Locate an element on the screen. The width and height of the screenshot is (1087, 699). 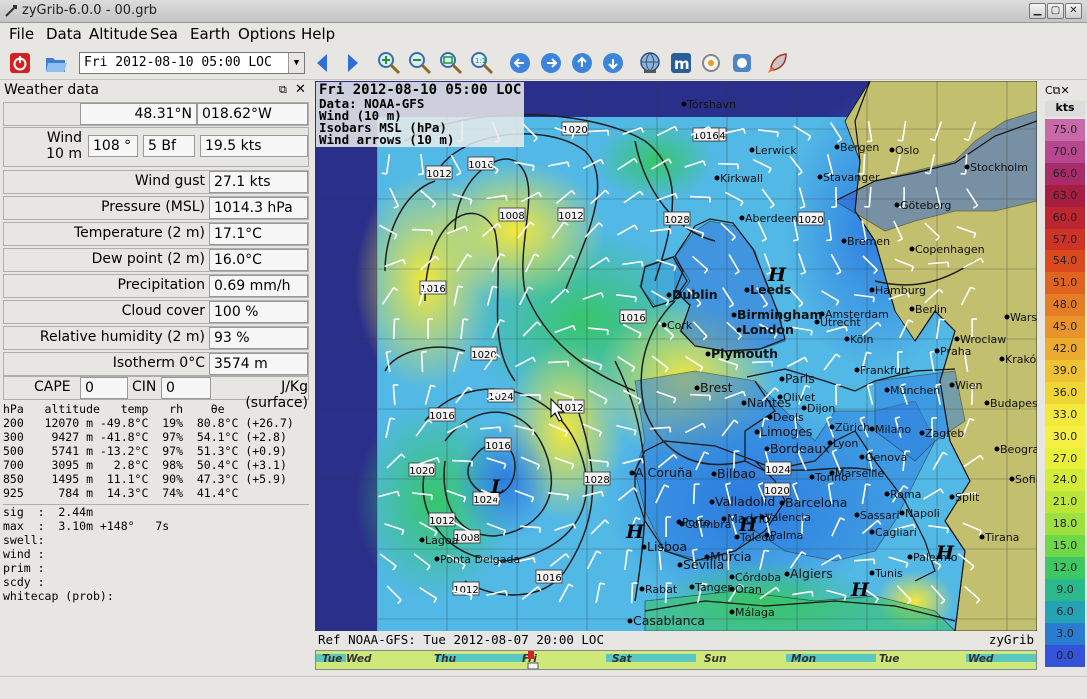
meteotable-button: m is located at coordinates (681, 63).